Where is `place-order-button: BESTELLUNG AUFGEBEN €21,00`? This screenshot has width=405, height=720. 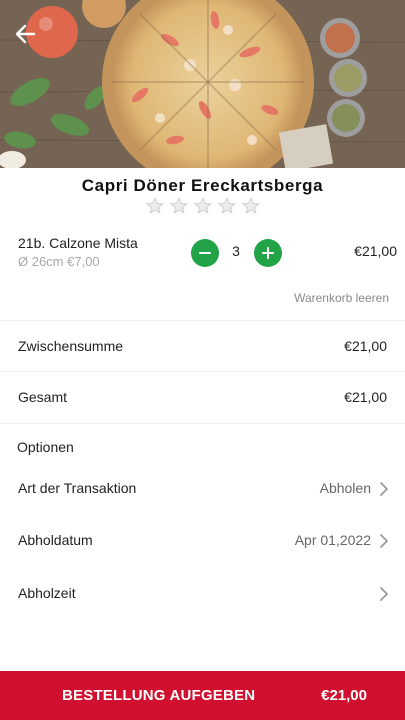 place-order-button: BESTELLUNG AUFGEBEN €21,00 is located at coordinates (202, 695).